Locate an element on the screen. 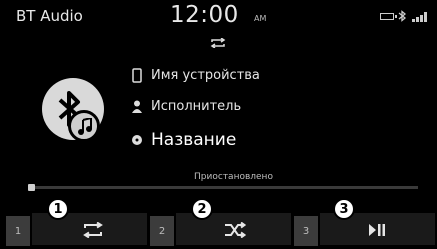 This screenshot has height=249, width=437. clock: 12:00 is located at coordinates (204, 15).